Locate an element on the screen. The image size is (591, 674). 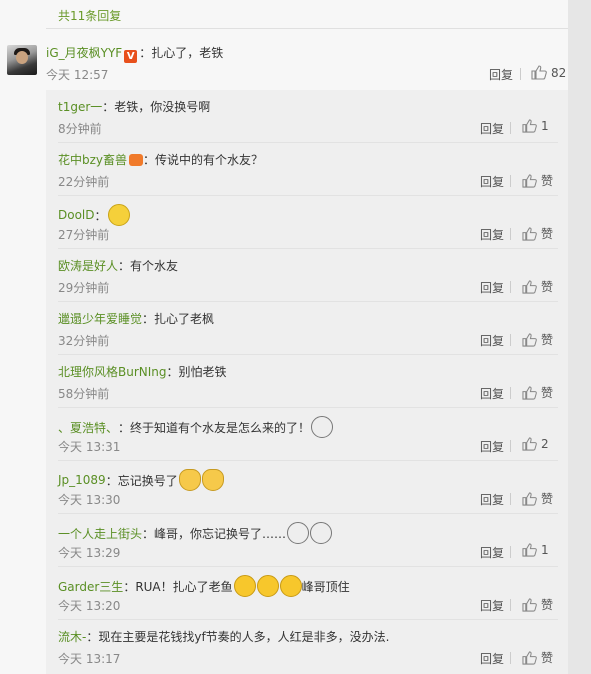
grin-emoji-icon is located at coordinates (118, 215).